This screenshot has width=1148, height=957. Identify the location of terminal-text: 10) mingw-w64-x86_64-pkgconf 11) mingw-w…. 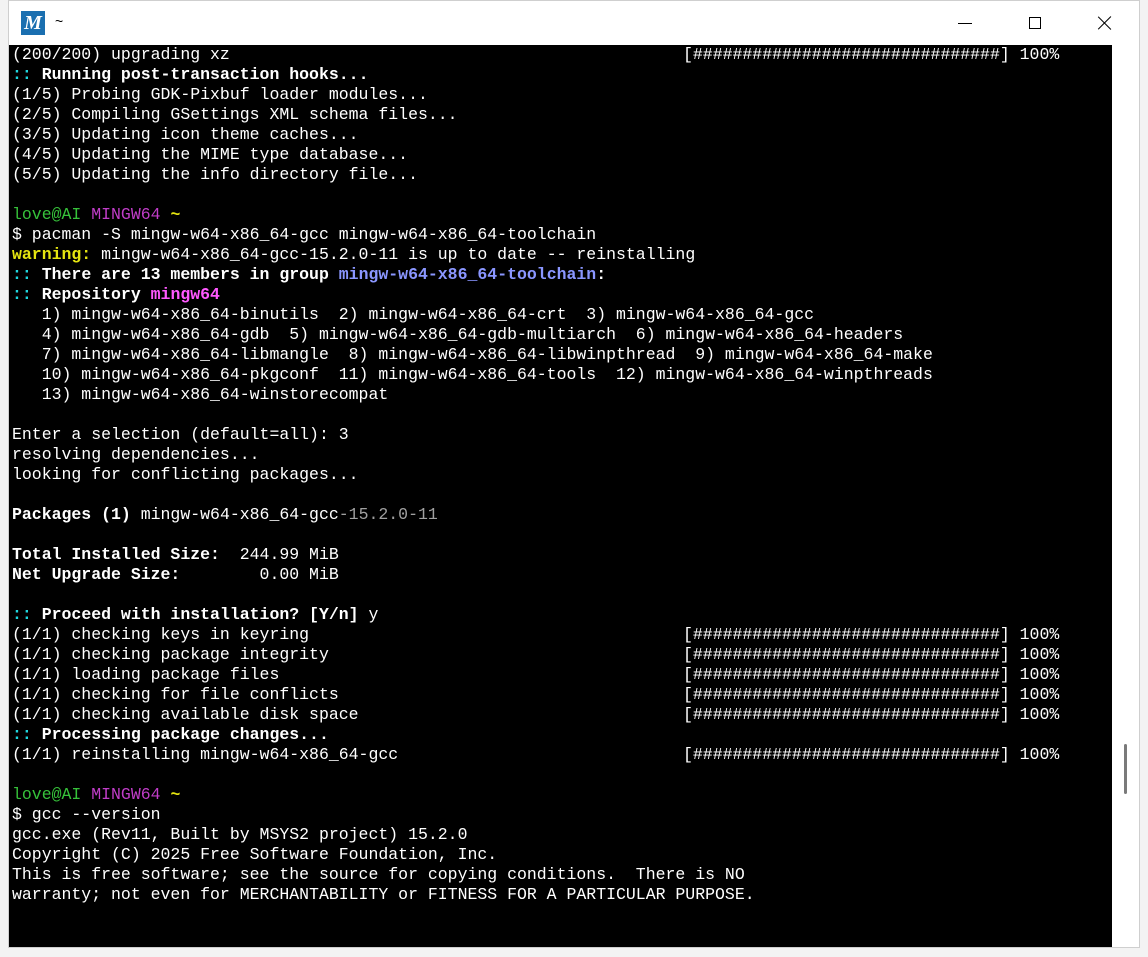
(472, 374).